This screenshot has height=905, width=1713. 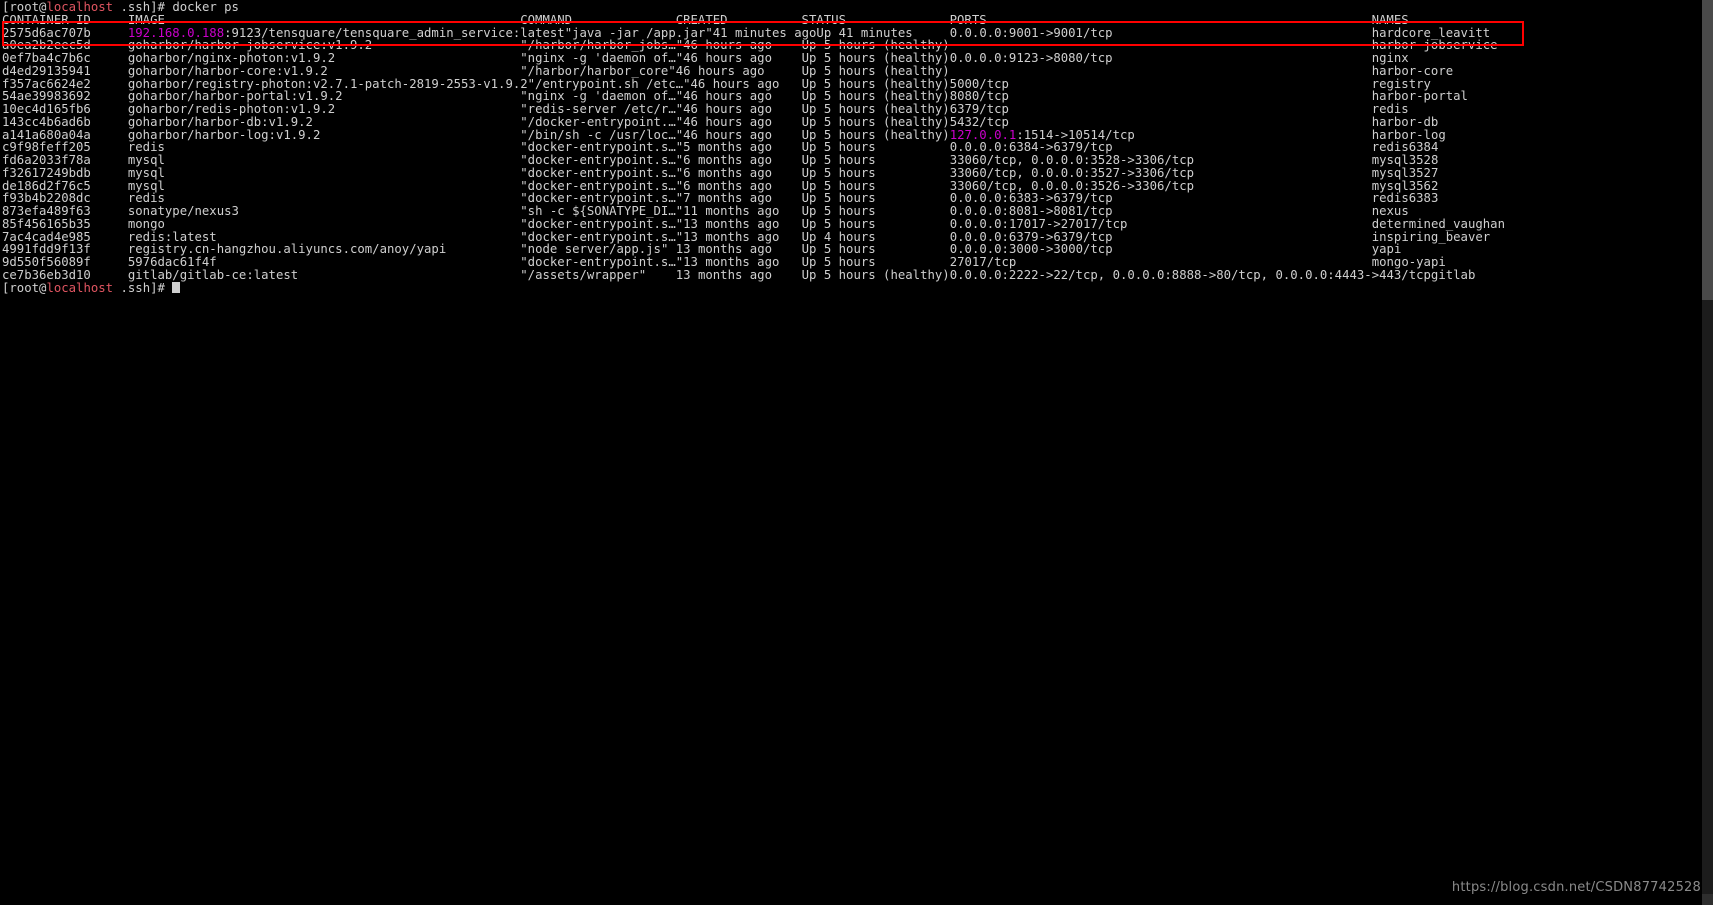 What do you see at coordinates (24, 287) in the screenshot?
I see `final-prompt-user: root` at bounding box center [24, 287].